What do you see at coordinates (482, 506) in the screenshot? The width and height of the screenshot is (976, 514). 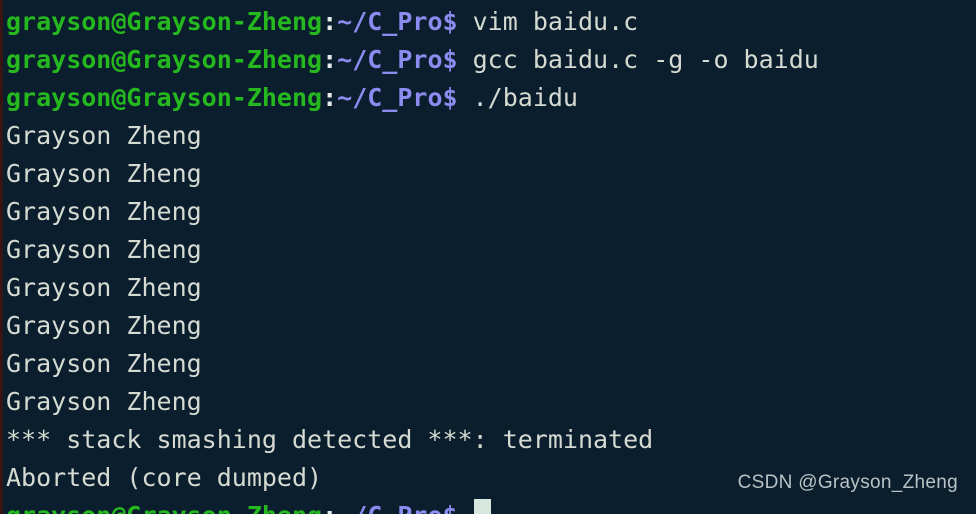 I see `terminal-cursor` at bounding box center [482, 506].